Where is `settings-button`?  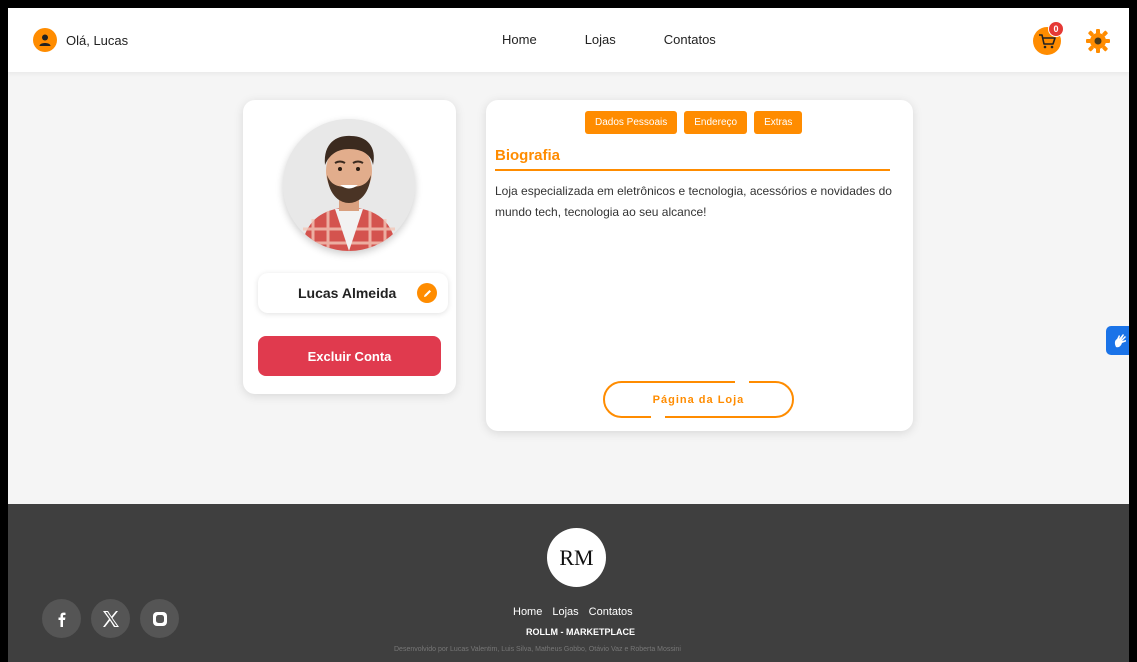
settings-button is located at coordinates (1098, 41).